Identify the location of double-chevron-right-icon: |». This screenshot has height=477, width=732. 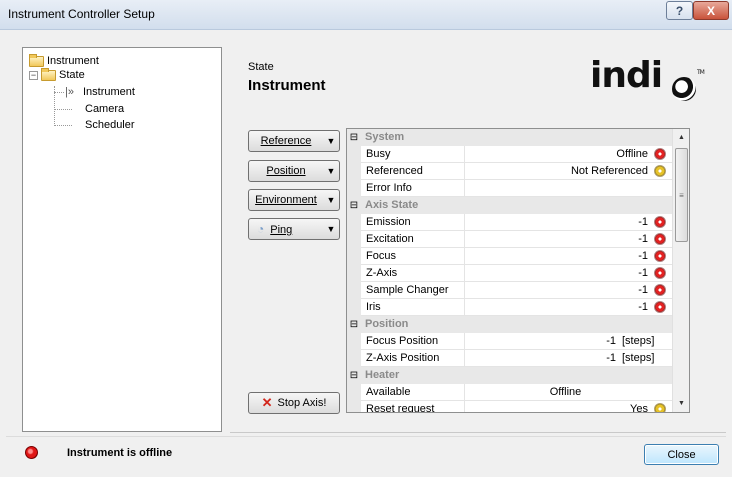
(69, 92).